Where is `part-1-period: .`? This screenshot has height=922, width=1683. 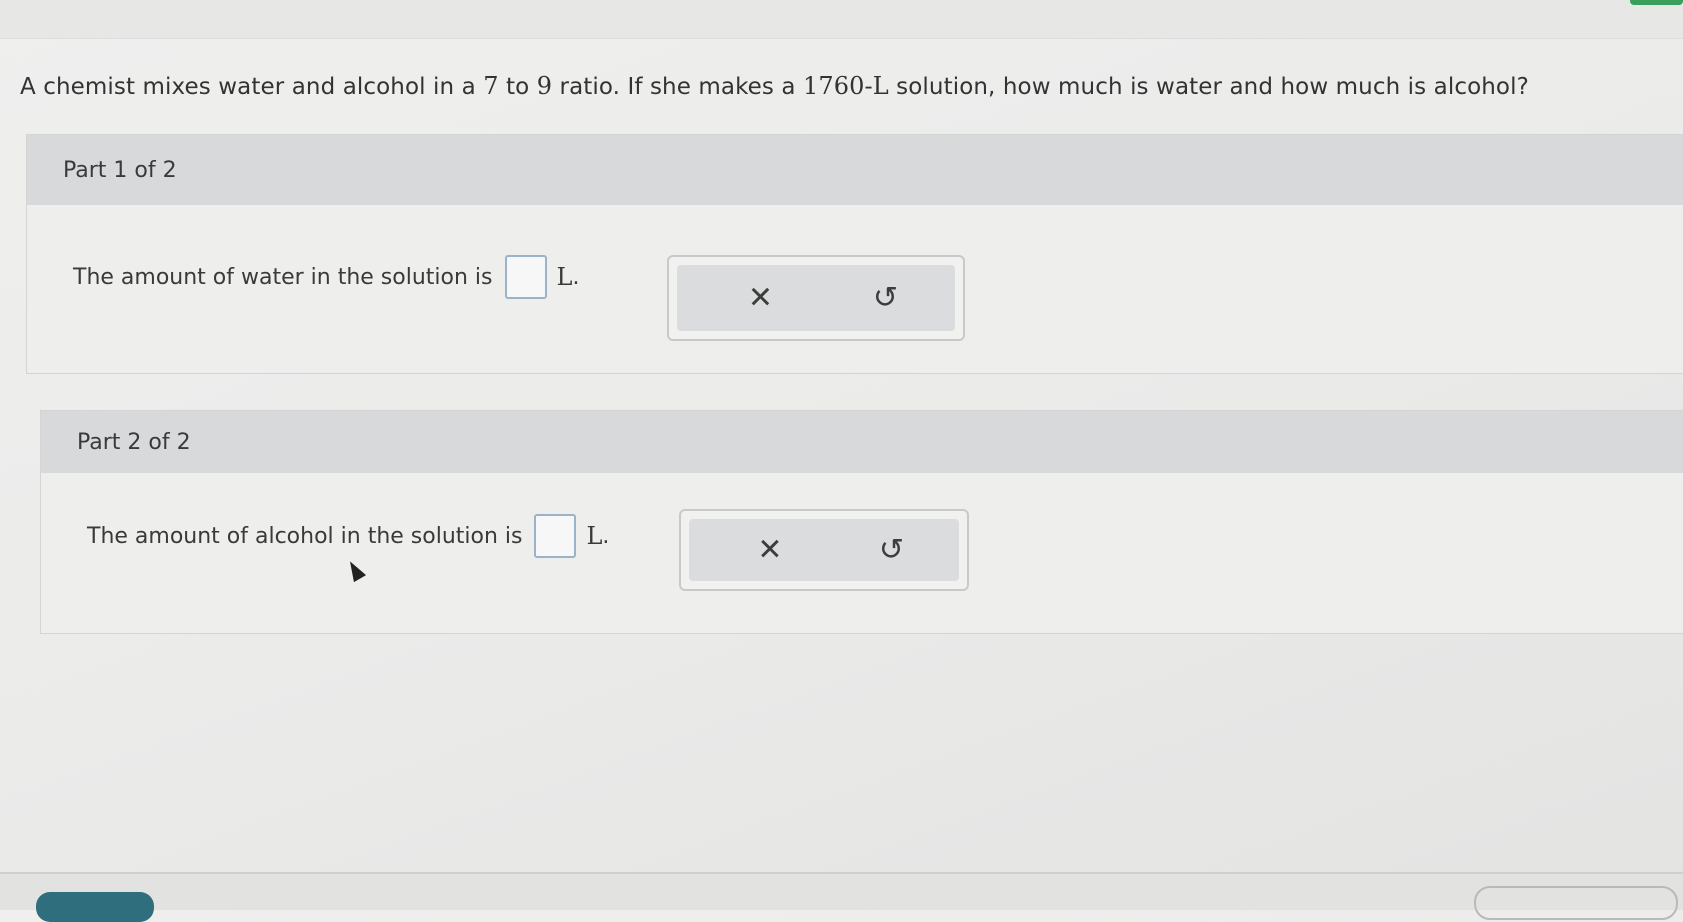 part-1-period: . is located at coordinates (576, 277).